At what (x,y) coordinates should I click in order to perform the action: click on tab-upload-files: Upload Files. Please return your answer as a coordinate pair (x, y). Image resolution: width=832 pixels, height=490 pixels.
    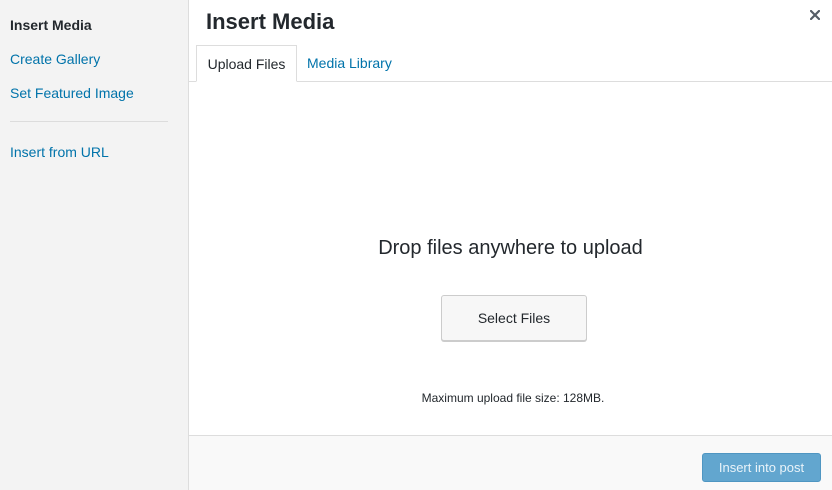
    Looking at the image, I should click on (246, 63).